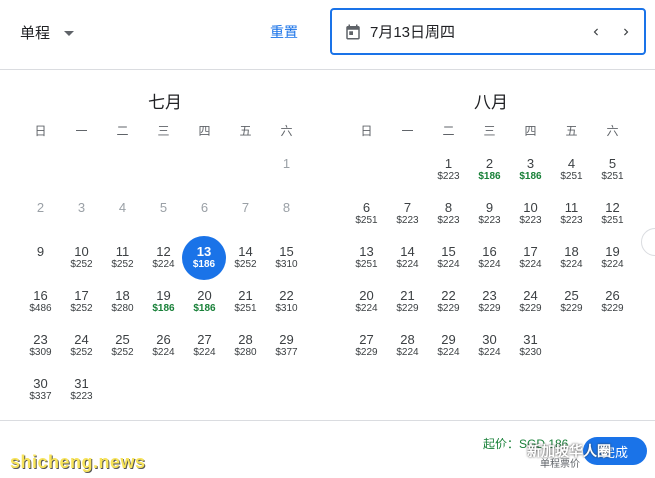 The image size is (655, 478). Describe the element at coordinates (407, 339) in the screenshot. I see `day-number: 28` at that location.